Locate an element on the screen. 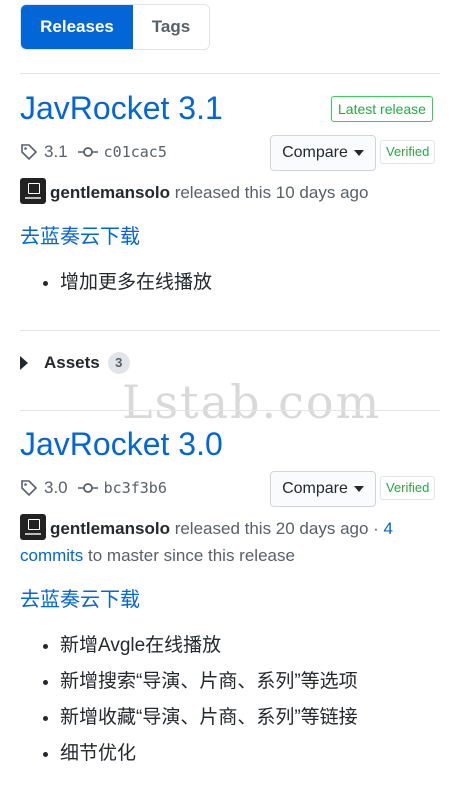 This screenshot has width=460, height=800. author-line: gentlemansolo released this 10 days ago is located at coordinates (229, 192).